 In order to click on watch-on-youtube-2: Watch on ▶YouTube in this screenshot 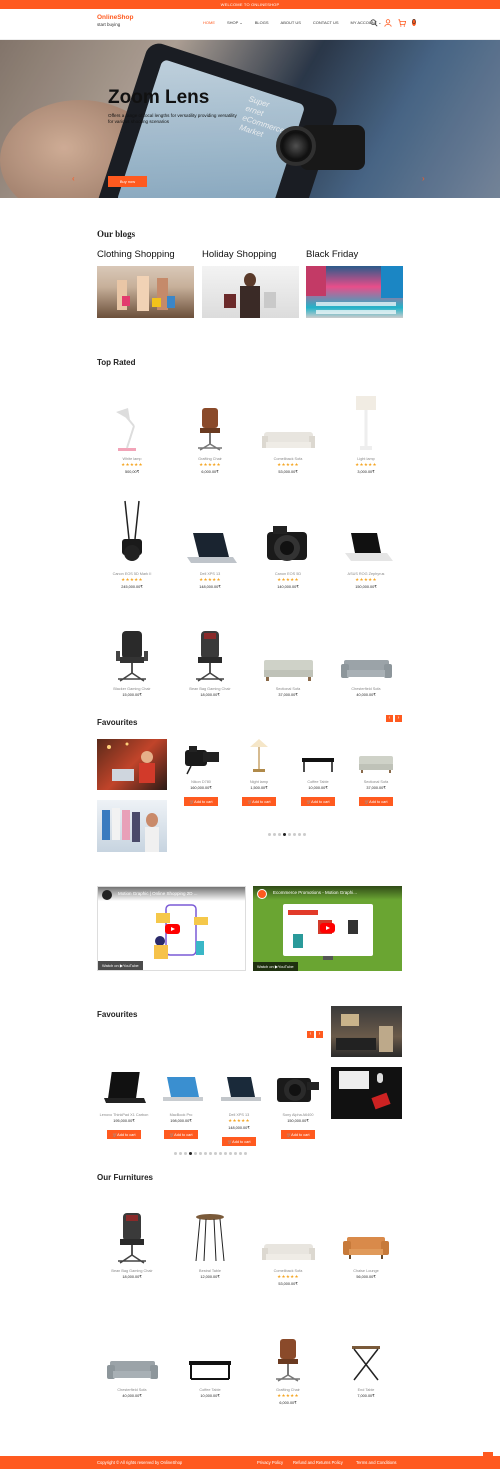, I will do `click(275, 966)`.